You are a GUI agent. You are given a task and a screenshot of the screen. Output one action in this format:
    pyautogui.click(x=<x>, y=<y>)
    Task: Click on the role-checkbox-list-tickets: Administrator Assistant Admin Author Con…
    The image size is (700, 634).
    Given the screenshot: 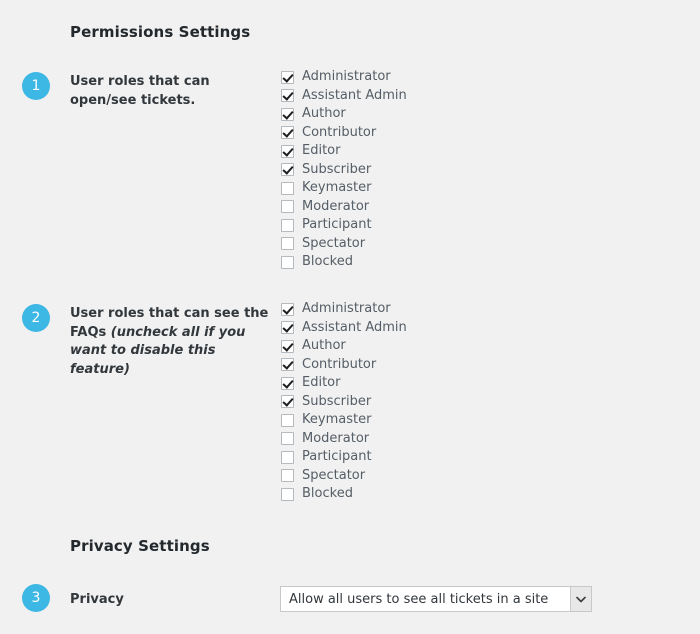 What is the action you would take?
    pyautogui.click(x=344, y=170)
    